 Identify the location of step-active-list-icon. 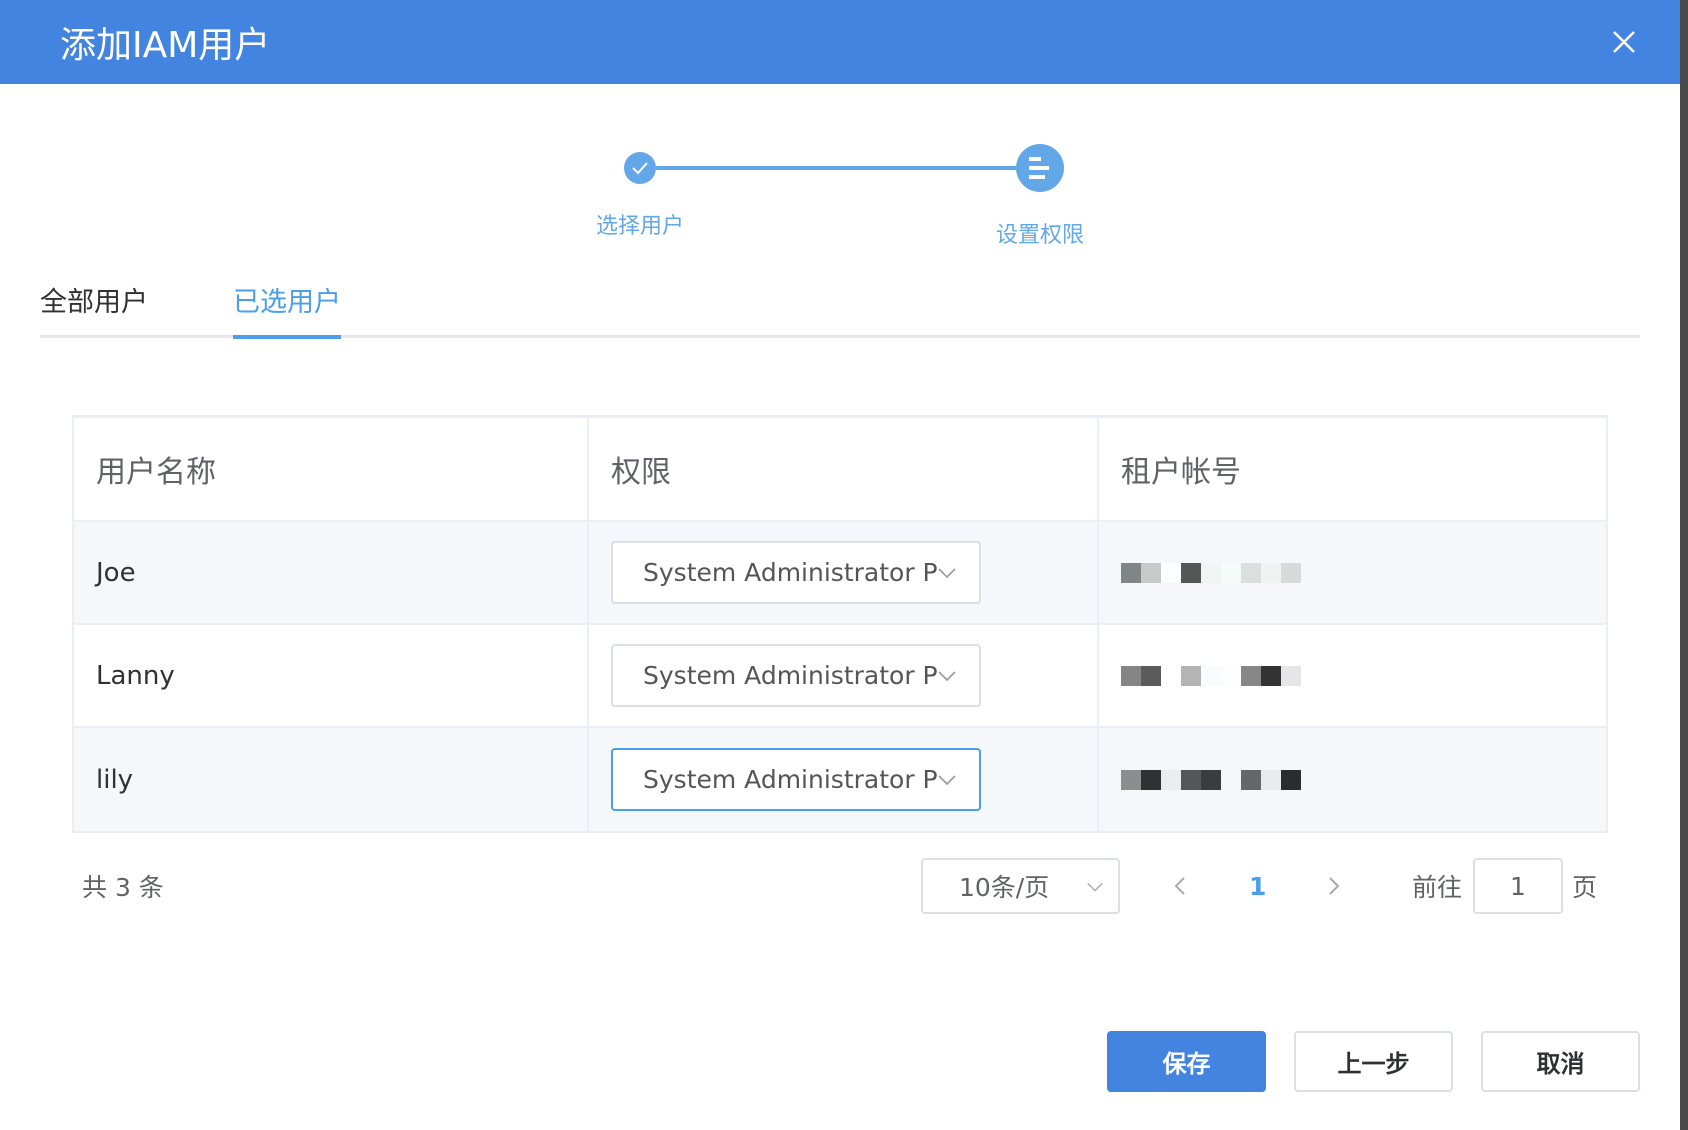
(1040, 168).